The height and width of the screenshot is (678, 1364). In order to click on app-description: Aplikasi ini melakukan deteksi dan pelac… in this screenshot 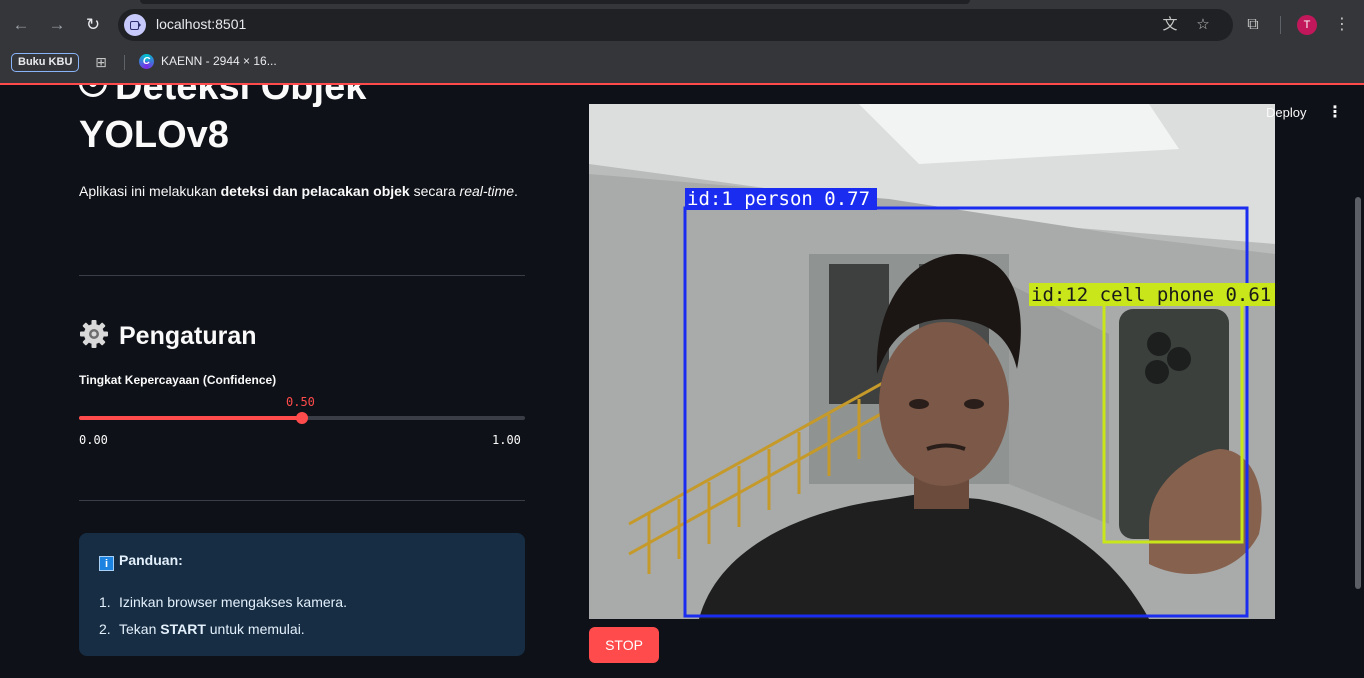, I will do `click(299, 191)`.